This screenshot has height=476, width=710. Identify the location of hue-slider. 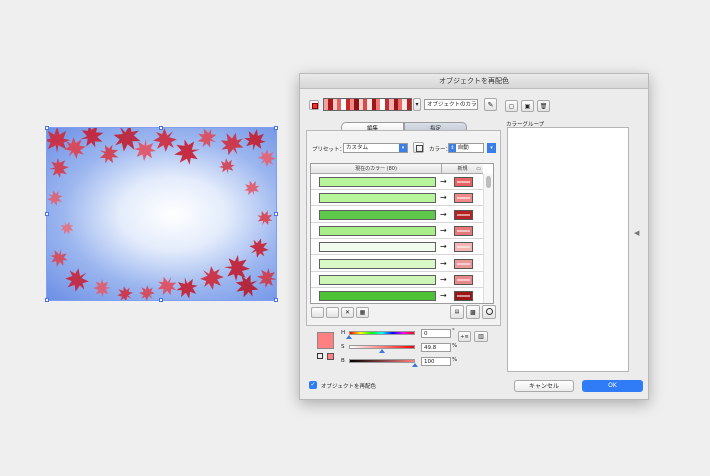
(382, 333).